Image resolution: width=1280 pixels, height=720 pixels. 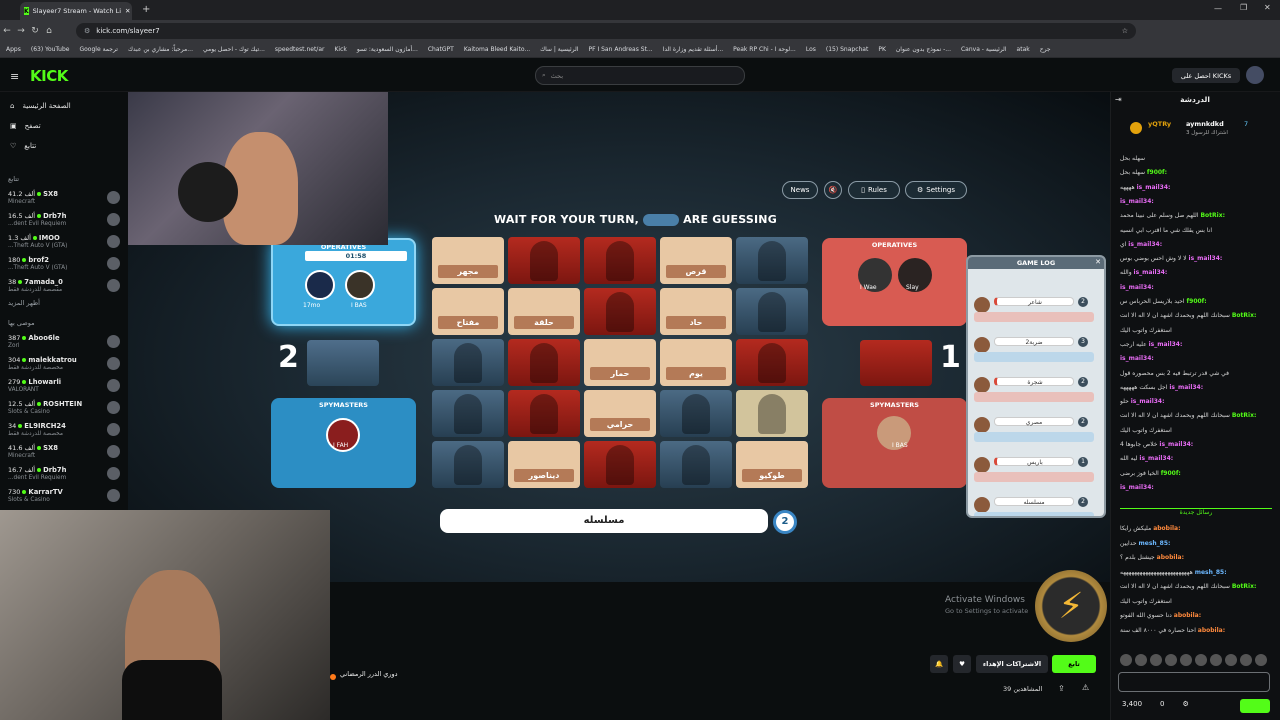 What do you see at coordinates (300, 49) in the screenshot?
I see `bookmark-item: speedtest.net/ar` at bounding box center [300, 49].